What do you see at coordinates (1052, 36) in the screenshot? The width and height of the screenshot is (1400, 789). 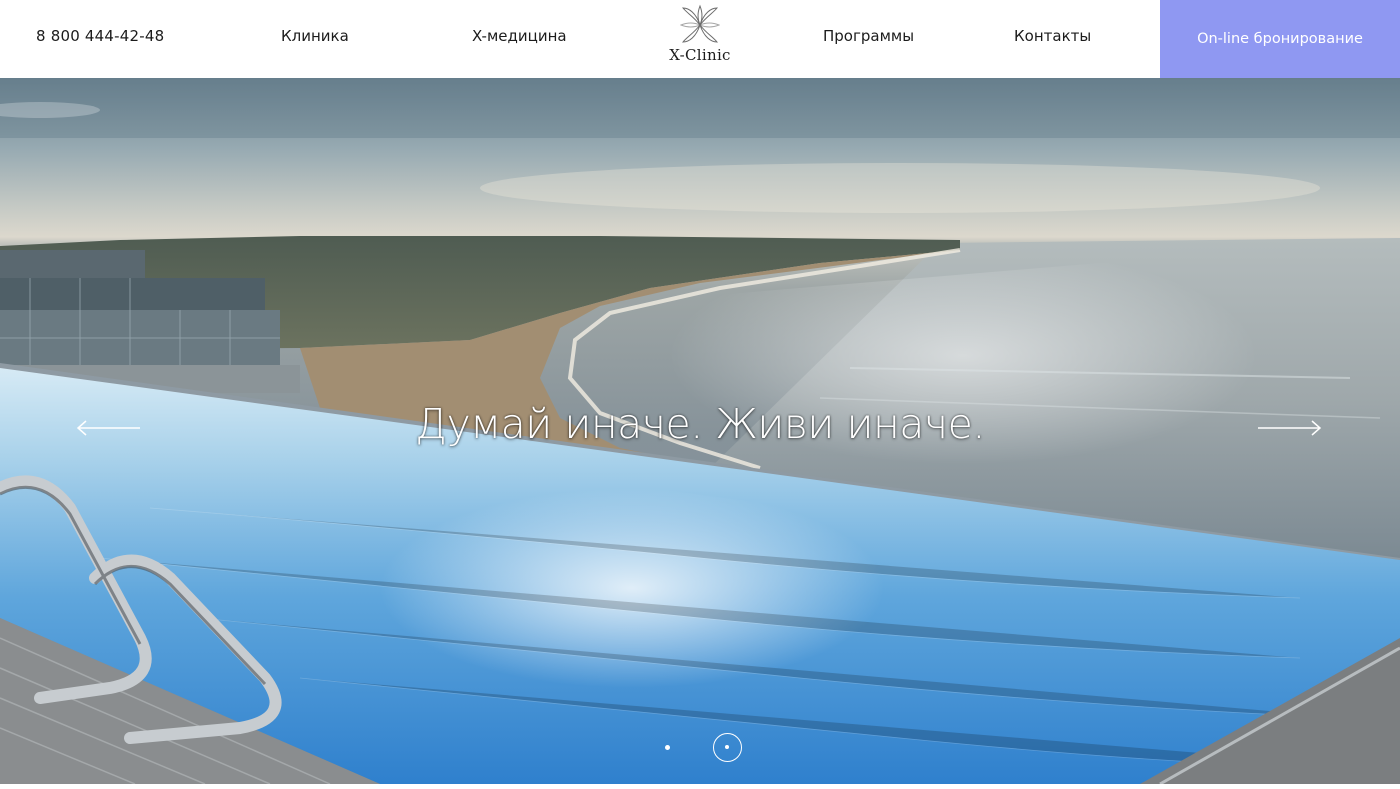 I see `nav-link-contacts: Контакты` at bounding box center [1052, 36].